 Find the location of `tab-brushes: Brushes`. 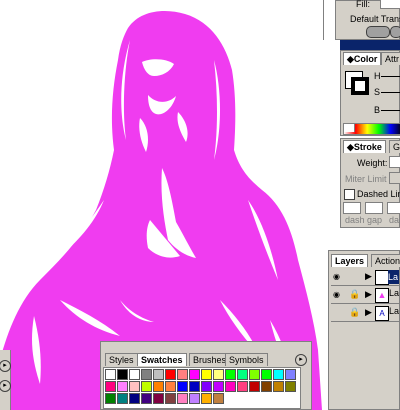

tab-brushes: Brushes is located at coordinates (210, 359).